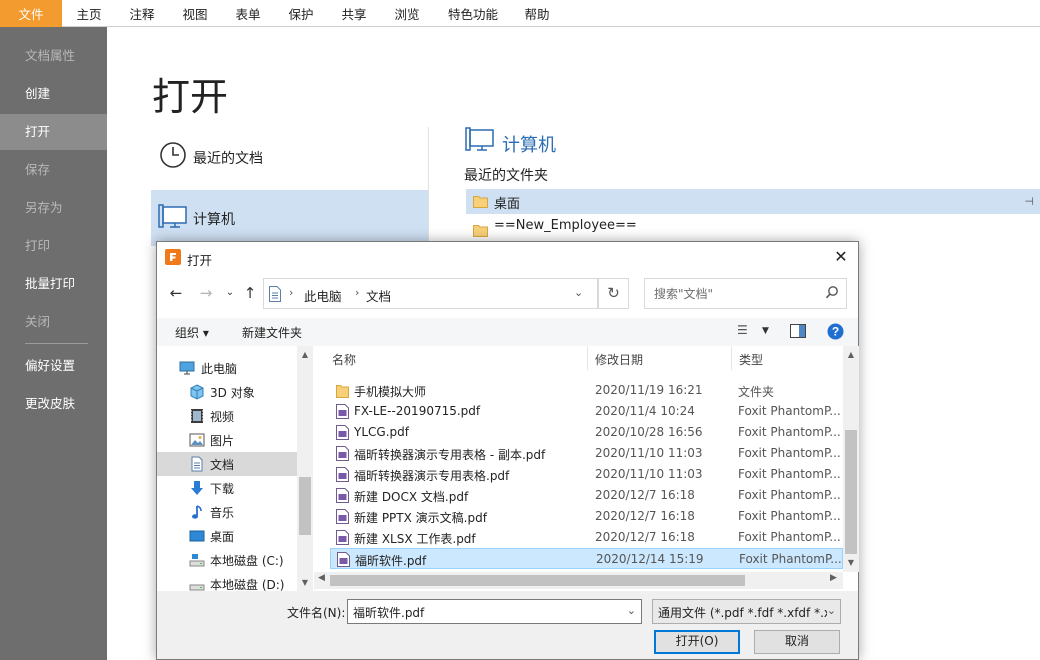 This screenshot has width=1040, height=660. What do you see at coordinates (430, 293) in the screenshot?
I see `address-bar: › 此电脑 › 文档 ⌄` at bounding box center [430, 293].